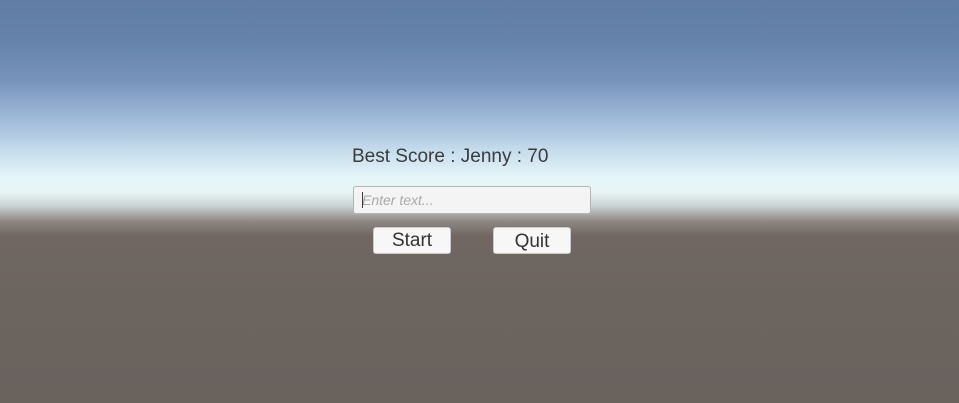  Describe the element at coordinates (472, 200) in the screenshot. I see `player-name-input` at that location.